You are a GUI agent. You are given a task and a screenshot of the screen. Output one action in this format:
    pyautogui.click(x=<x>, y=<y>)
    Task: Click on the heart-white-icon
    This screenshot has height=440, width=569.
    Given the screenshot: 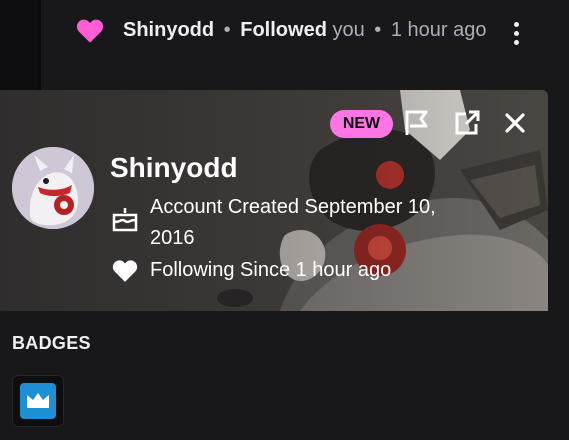 What is the action you would take?
    pyautogui.click(x=125, y=271)
    